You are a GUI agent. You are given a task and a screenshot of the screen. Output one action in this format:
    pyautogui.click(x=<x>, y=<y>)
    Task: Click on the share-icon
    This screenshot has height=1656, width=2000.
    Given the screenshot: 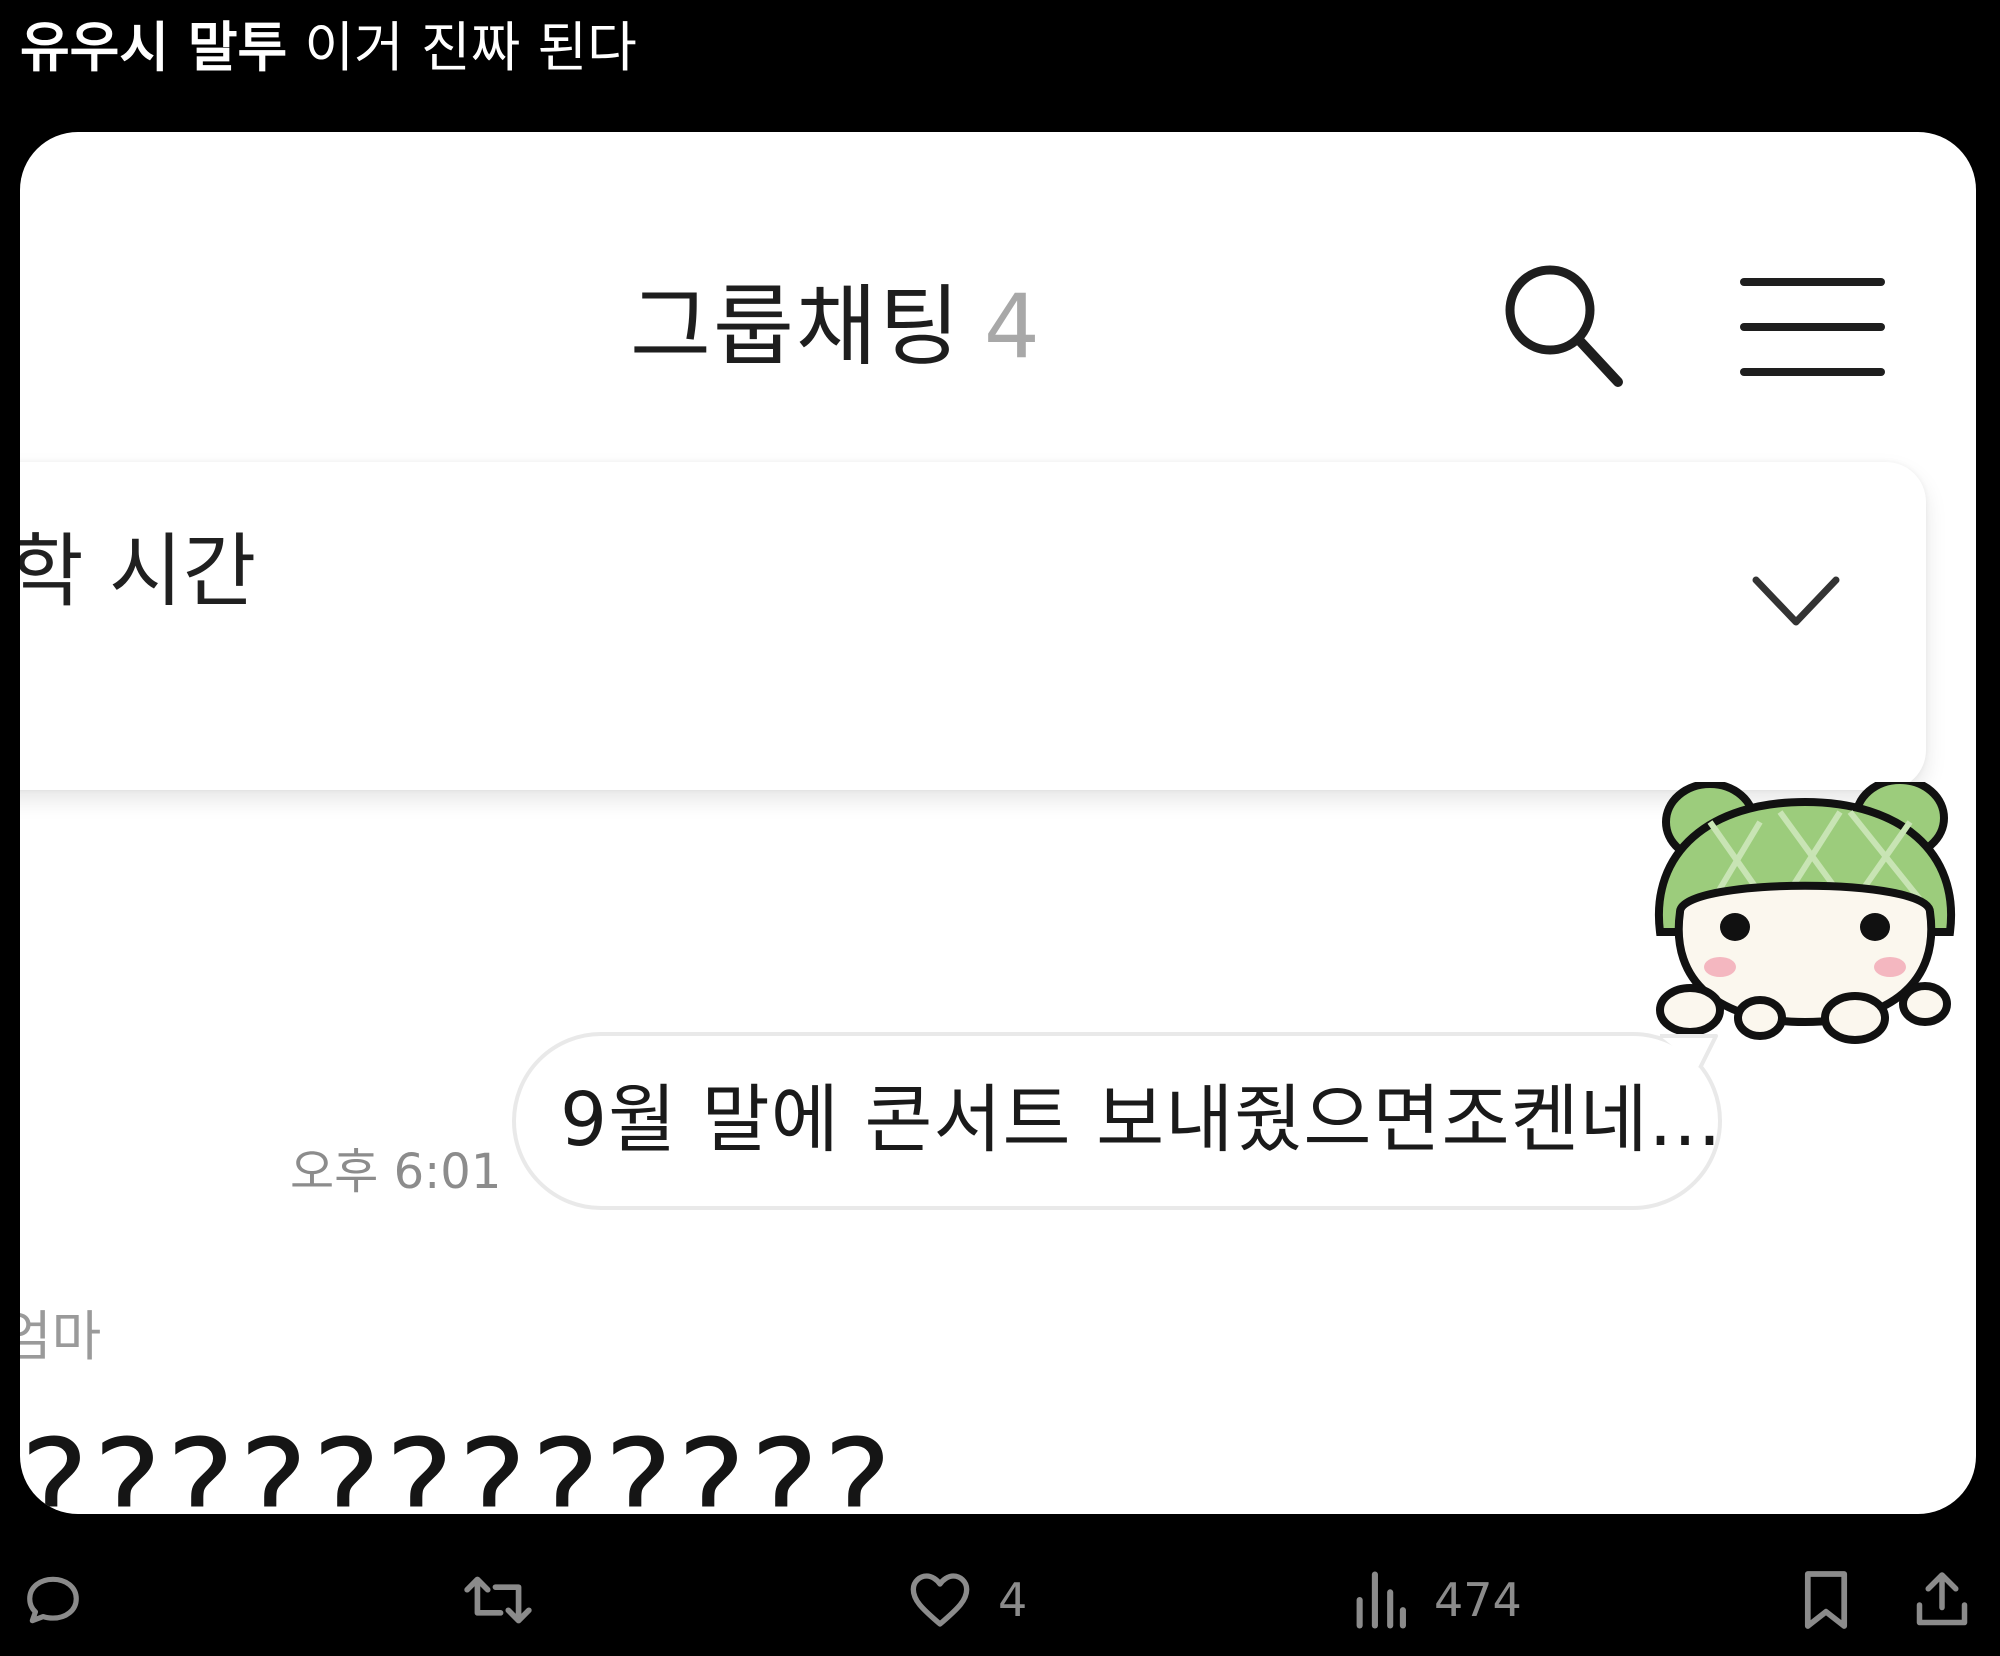 What is the action you would take?
    pyautogui.click(x=1942, y=1599)
    